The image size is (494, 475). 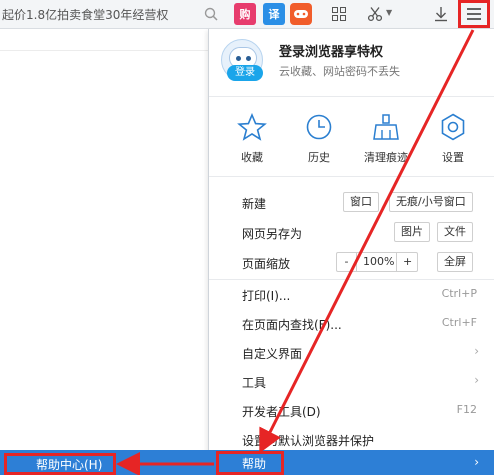 What do you see at coordinates (274, 14) in the screenshot?
I see `translate-icon: 译` at bounding box center [274, 14].